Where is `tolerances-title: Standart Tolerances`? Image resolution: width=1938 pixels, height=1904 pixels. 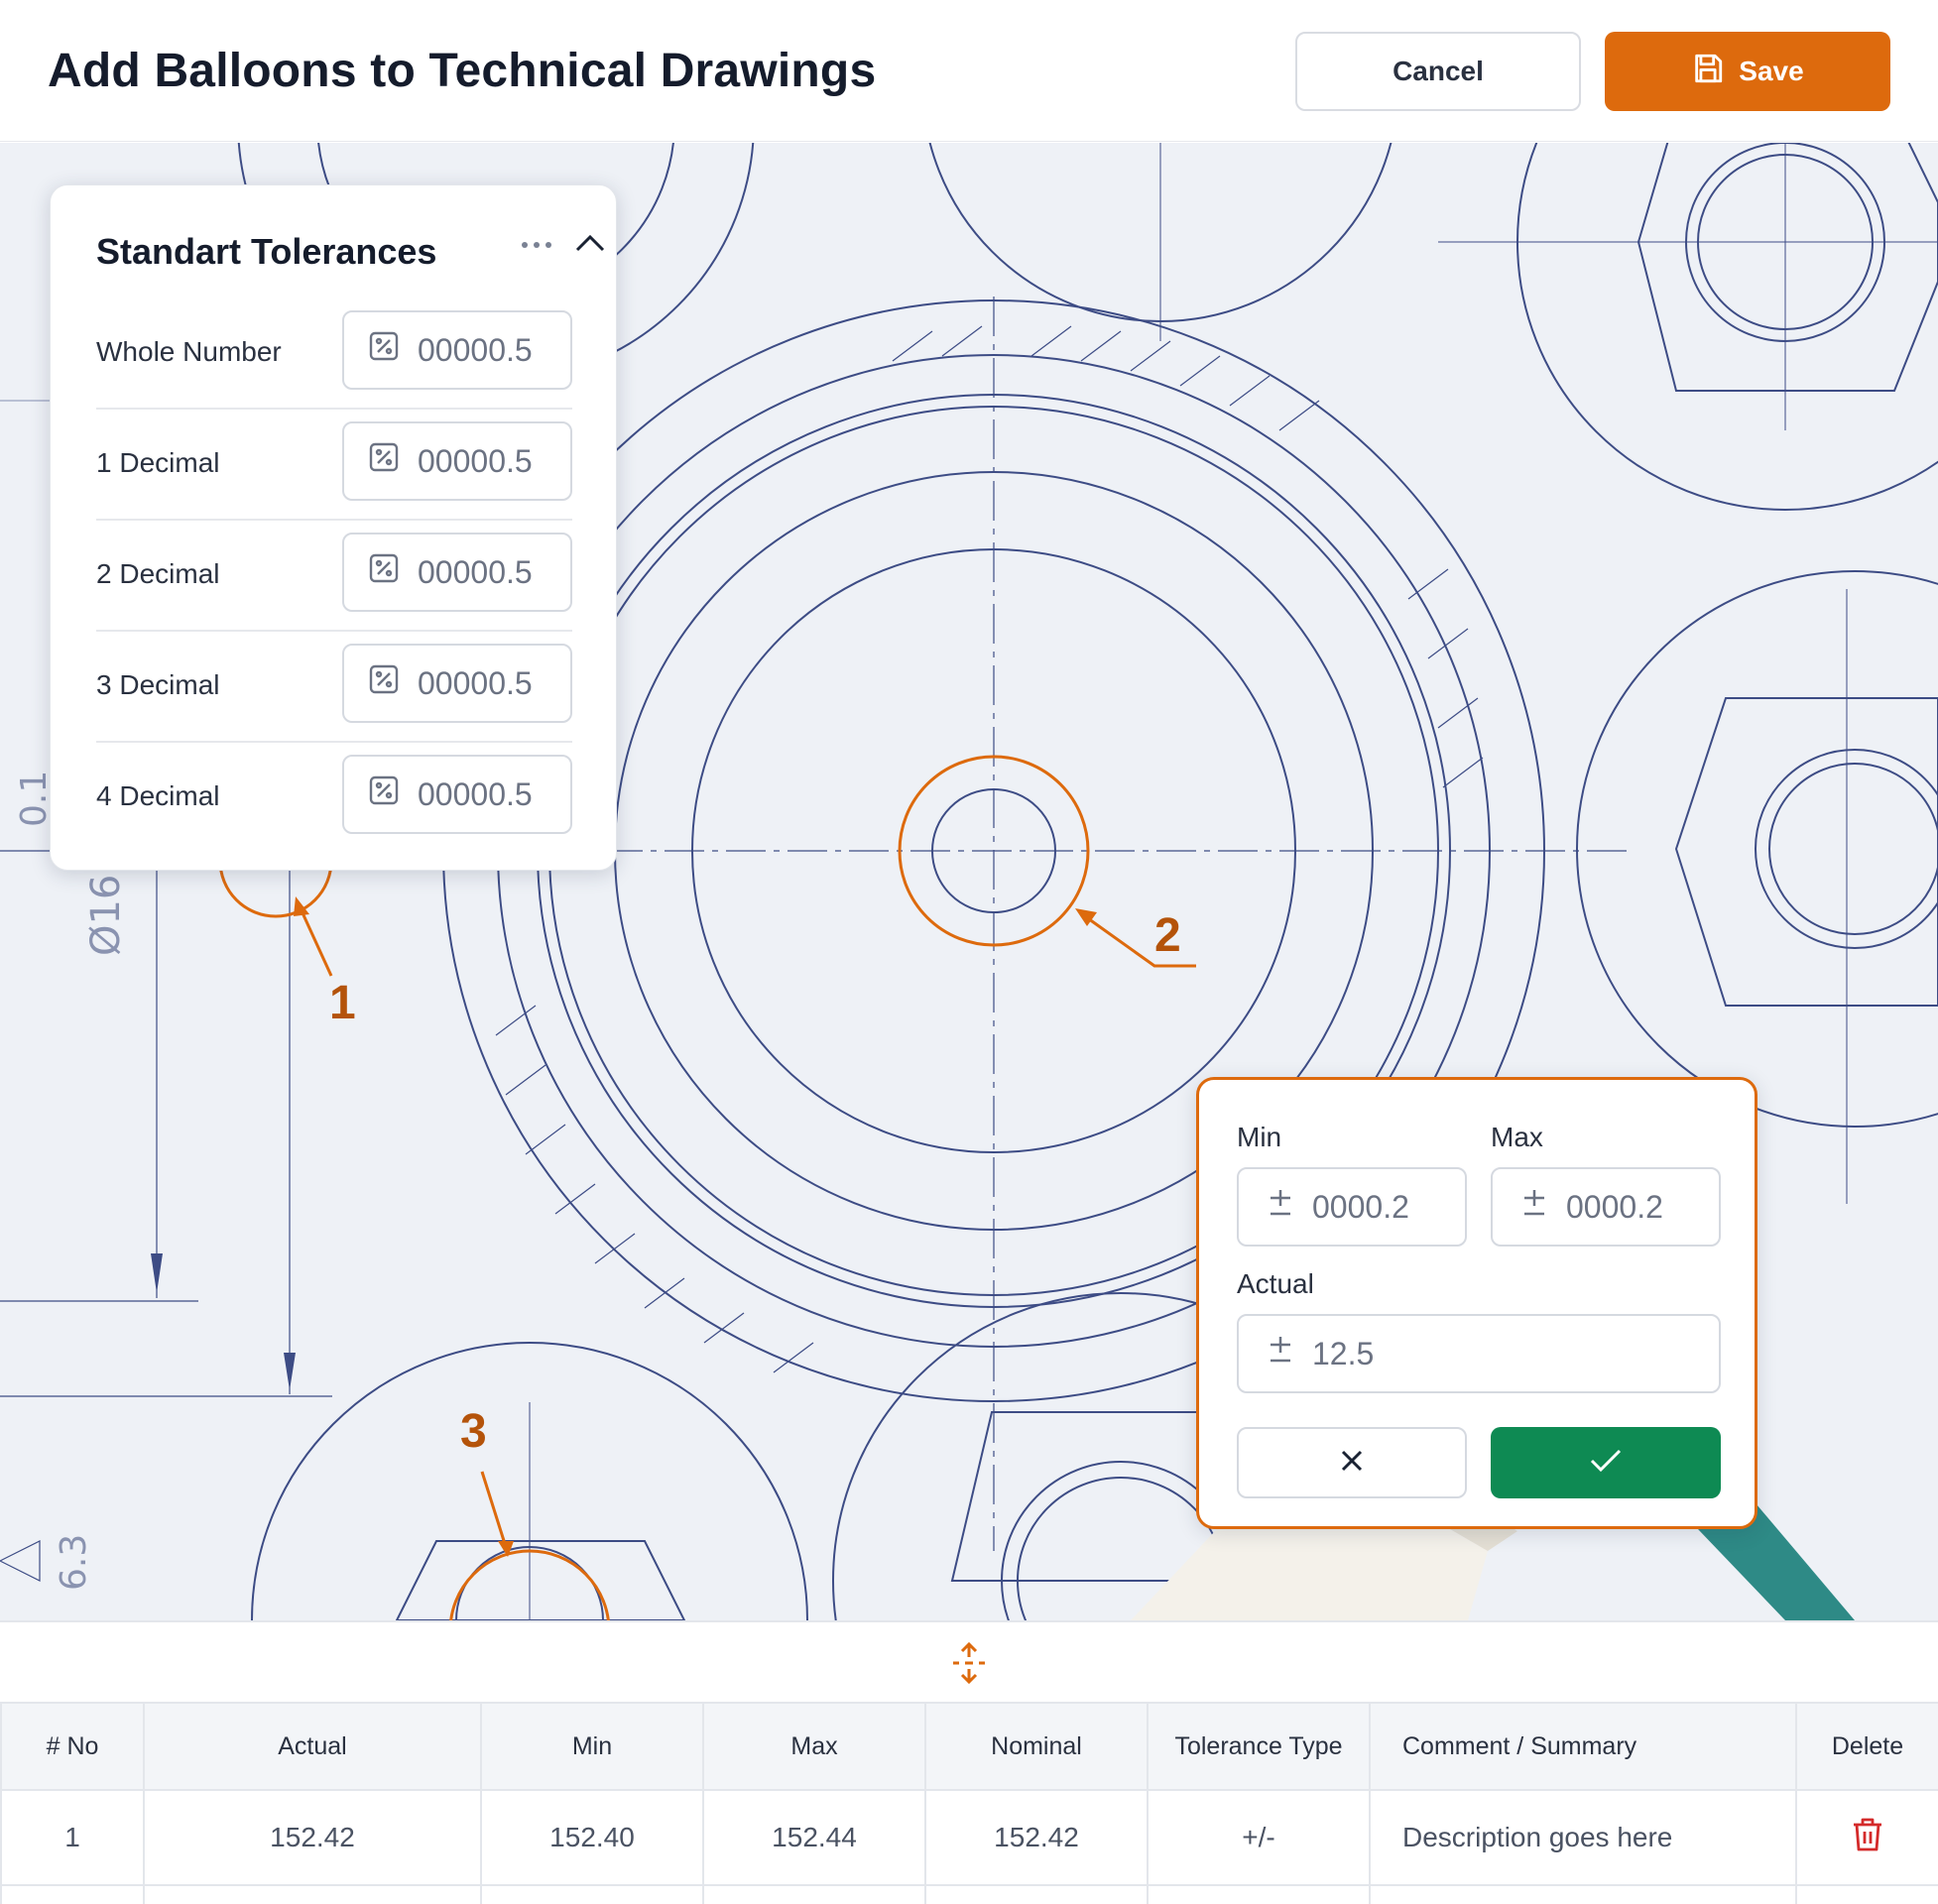
tolerances-title: Standart Tolerances is located at coordinates (266, 251).